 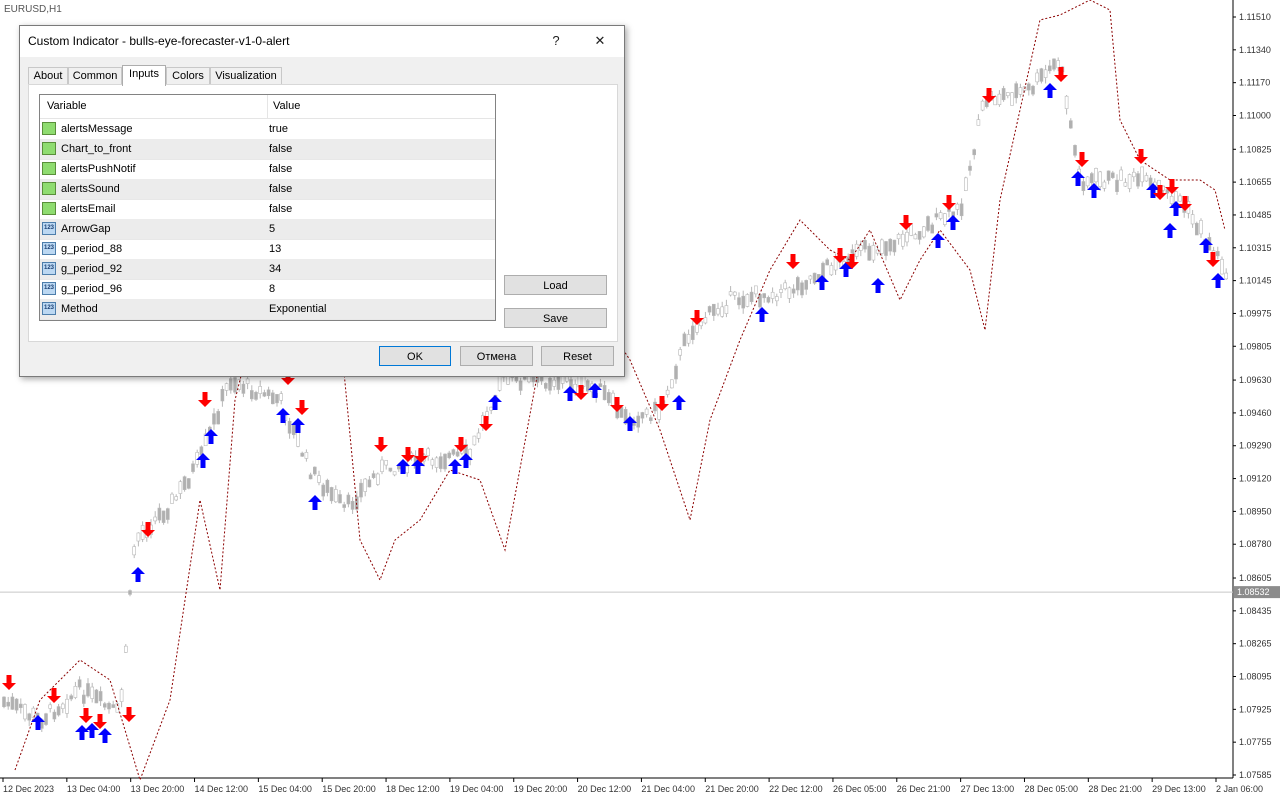 I want to click on table-row: 123 g_period_88 13, so click(x=267, y=249).